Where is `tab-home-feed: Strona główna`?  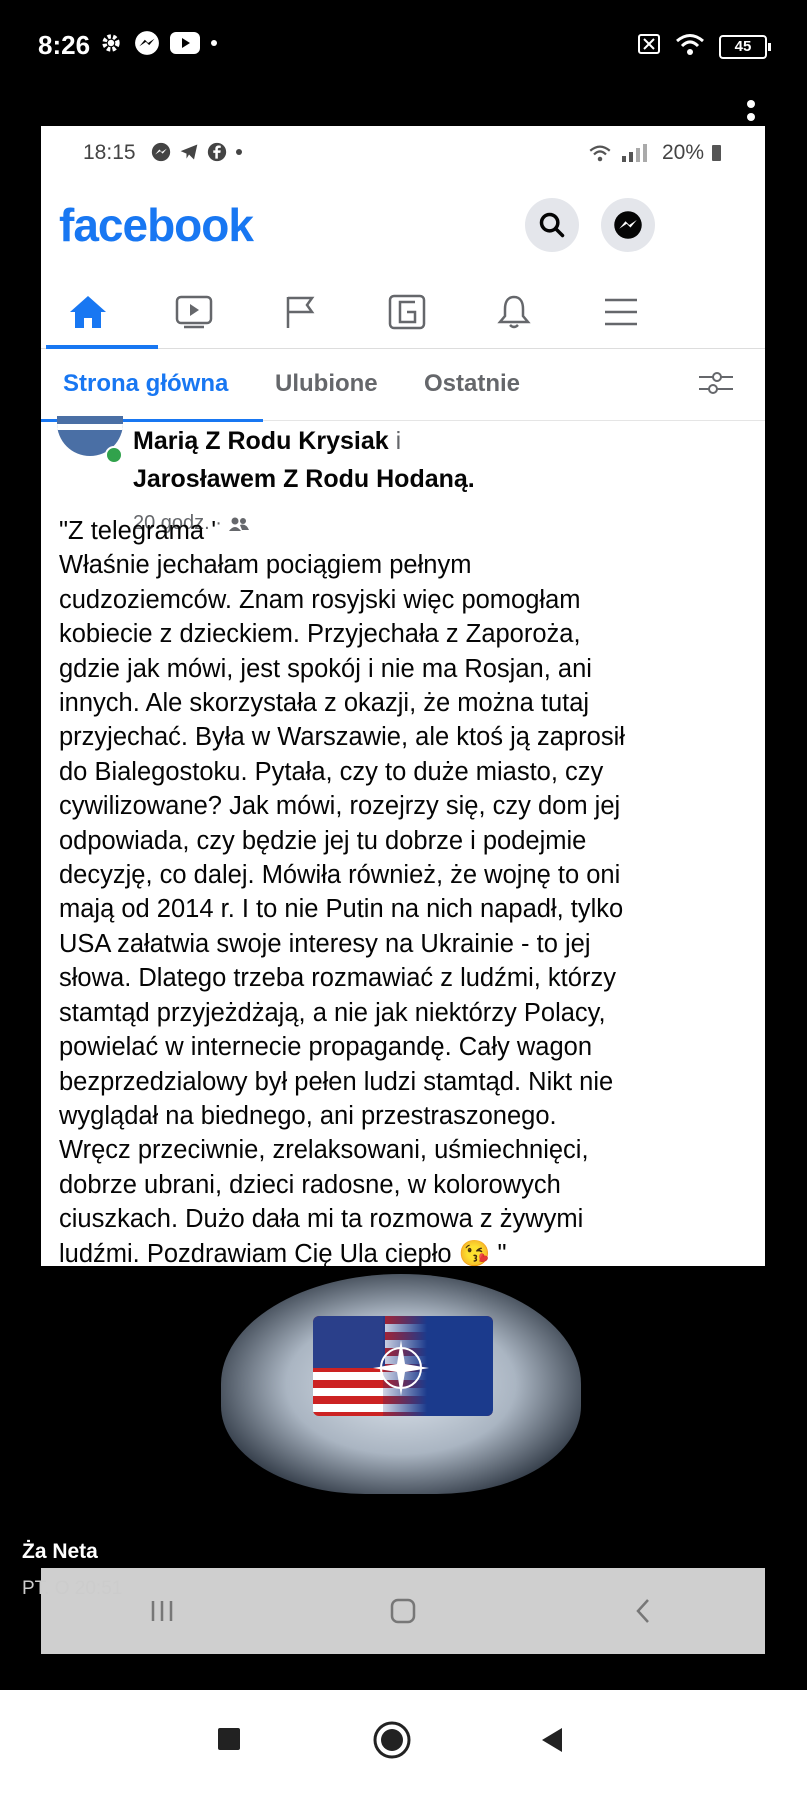 tab-home-feed: Strona główna is located at coordinates (145, 384).